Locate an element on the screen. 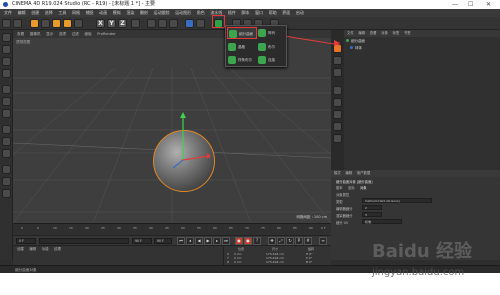 This screenshot has height=295, width=500. object-row-sphere: 球体 is located at coordinates (421, 49).